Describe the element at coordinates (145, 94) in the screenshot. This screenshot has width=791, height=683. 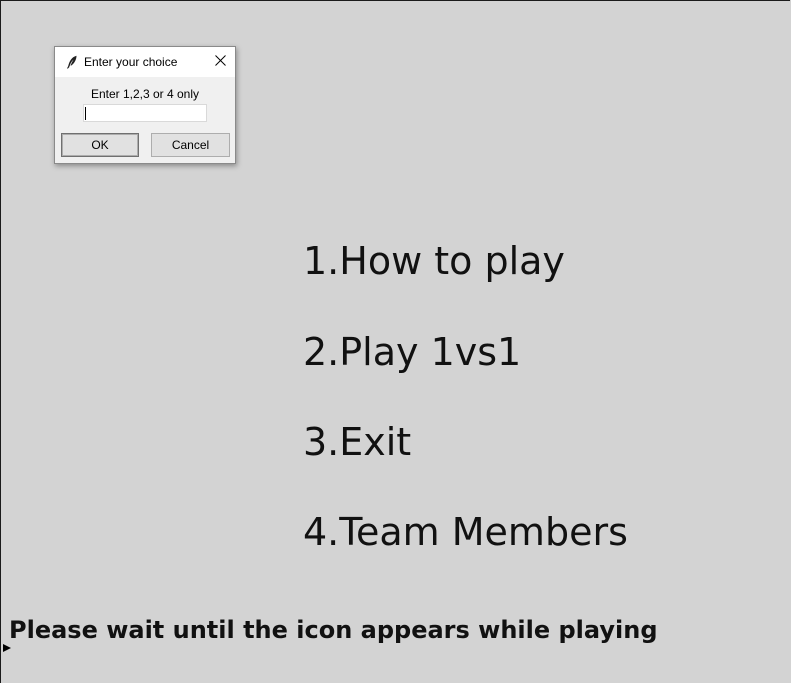
I see `dialog-prompt: Enter 1,2,3 or 4 only` at that location.